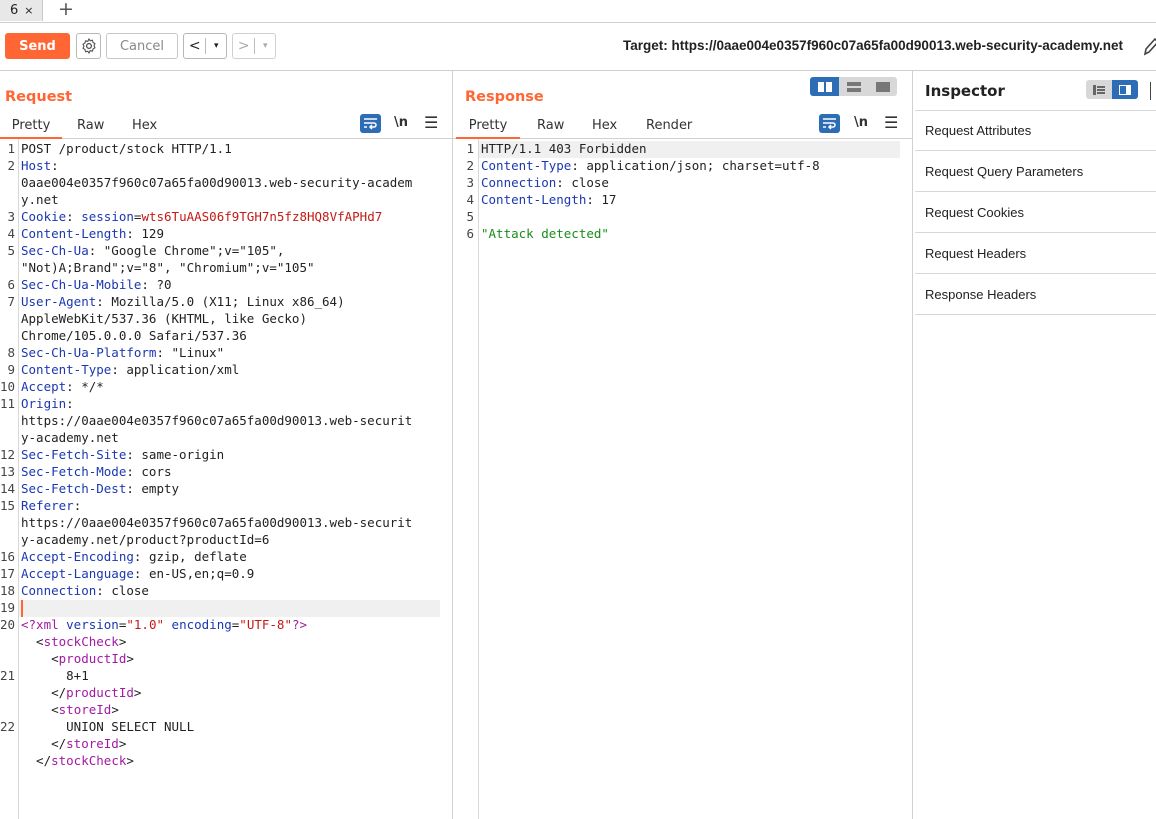 The height and width of the screenshot is (819, 1156). What do you see at coordinates (8, 607) in the screenshot?
I see `line-number: 19` at bounding box center [8, 607].